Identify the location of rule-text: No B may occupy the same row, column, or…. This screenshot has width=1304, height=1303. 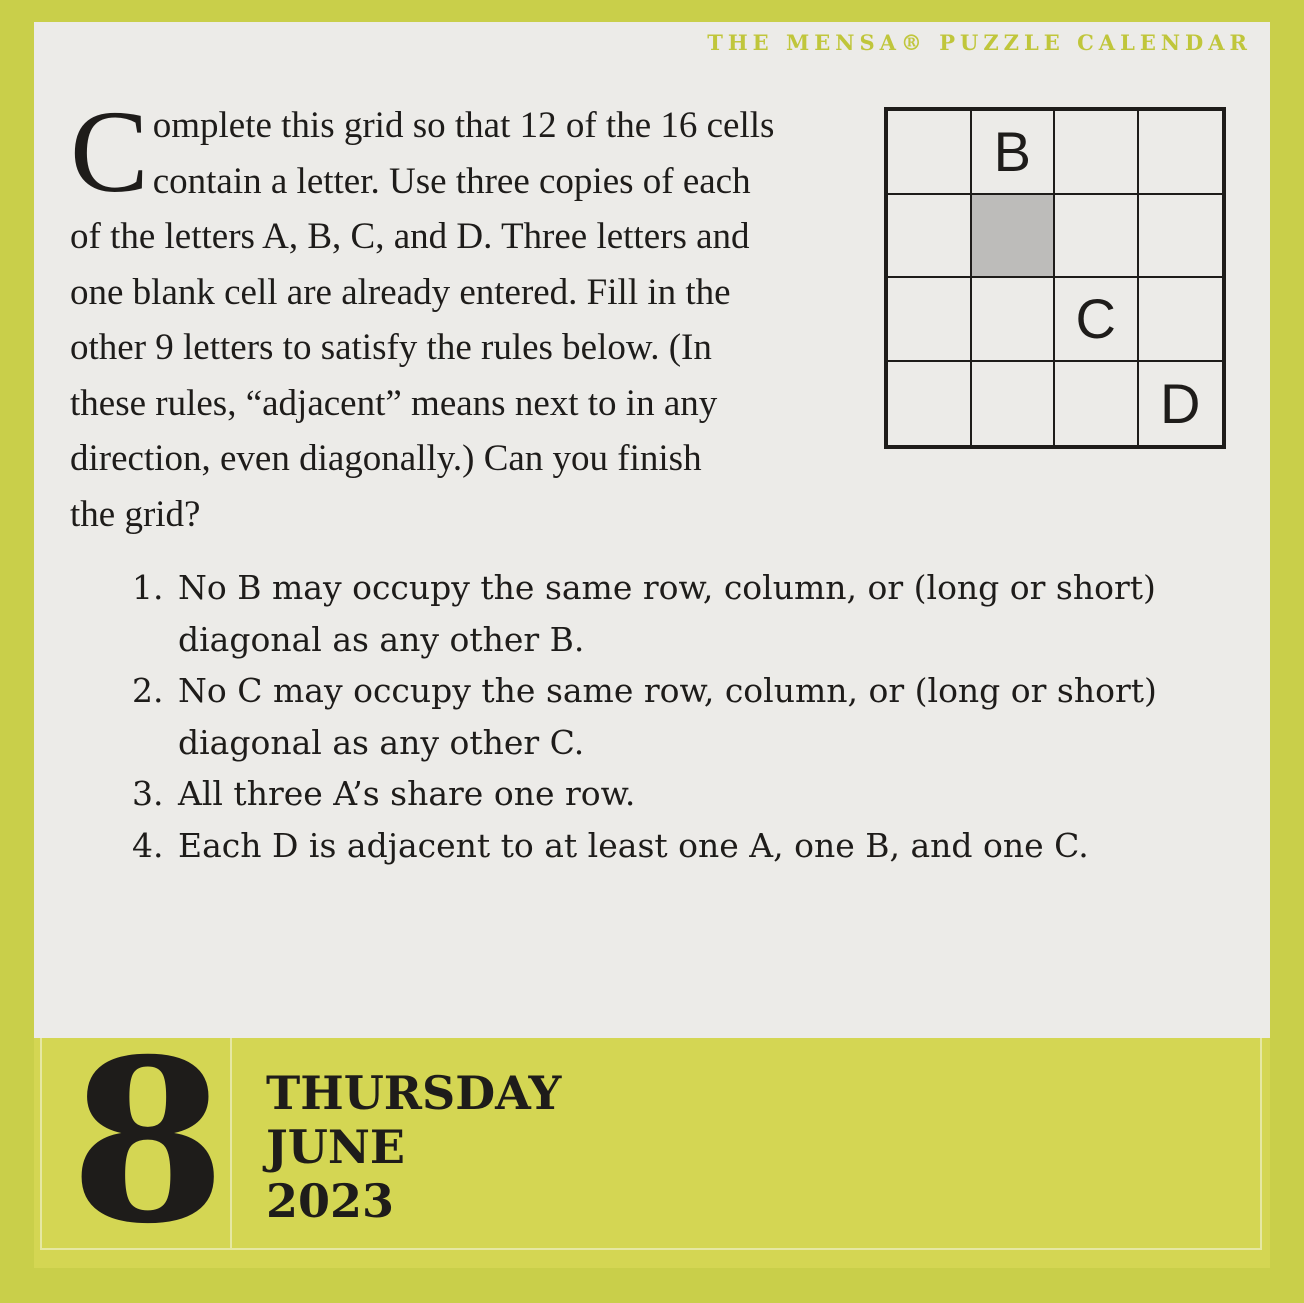
(667, 613).